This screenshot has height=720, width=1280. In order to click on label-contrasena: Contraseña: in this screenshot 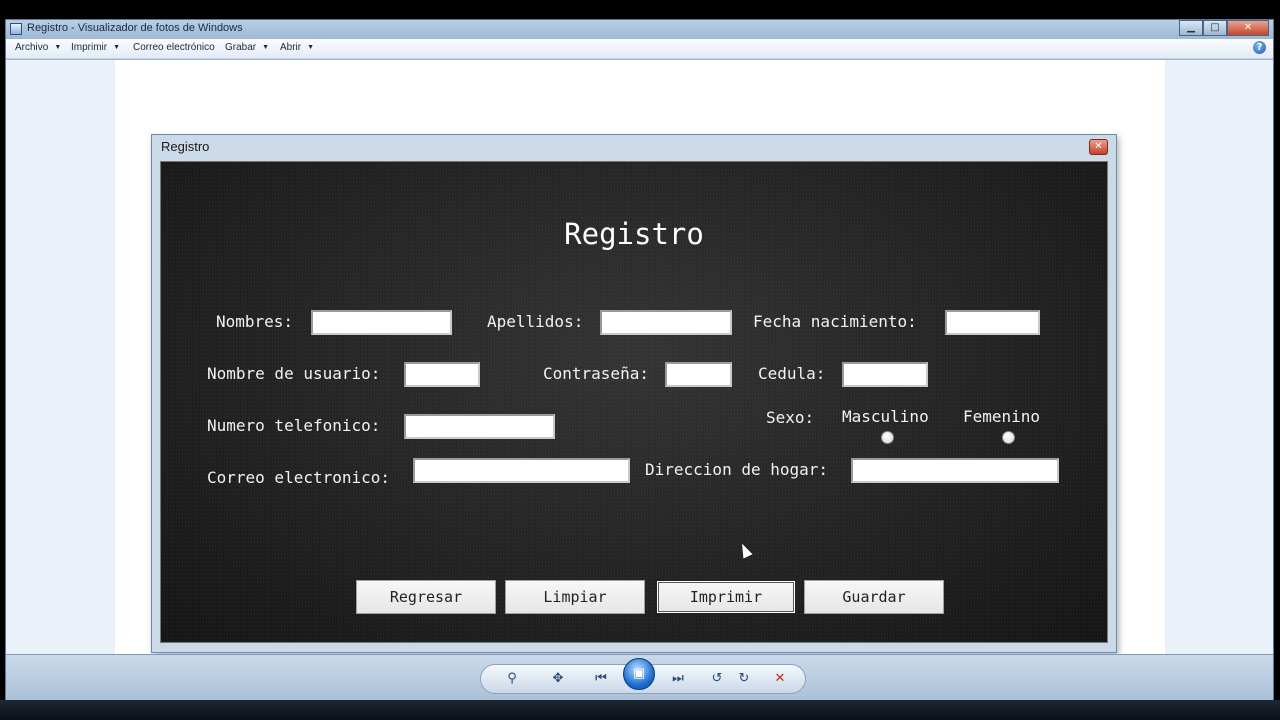, I will do `click(596, 373)`.